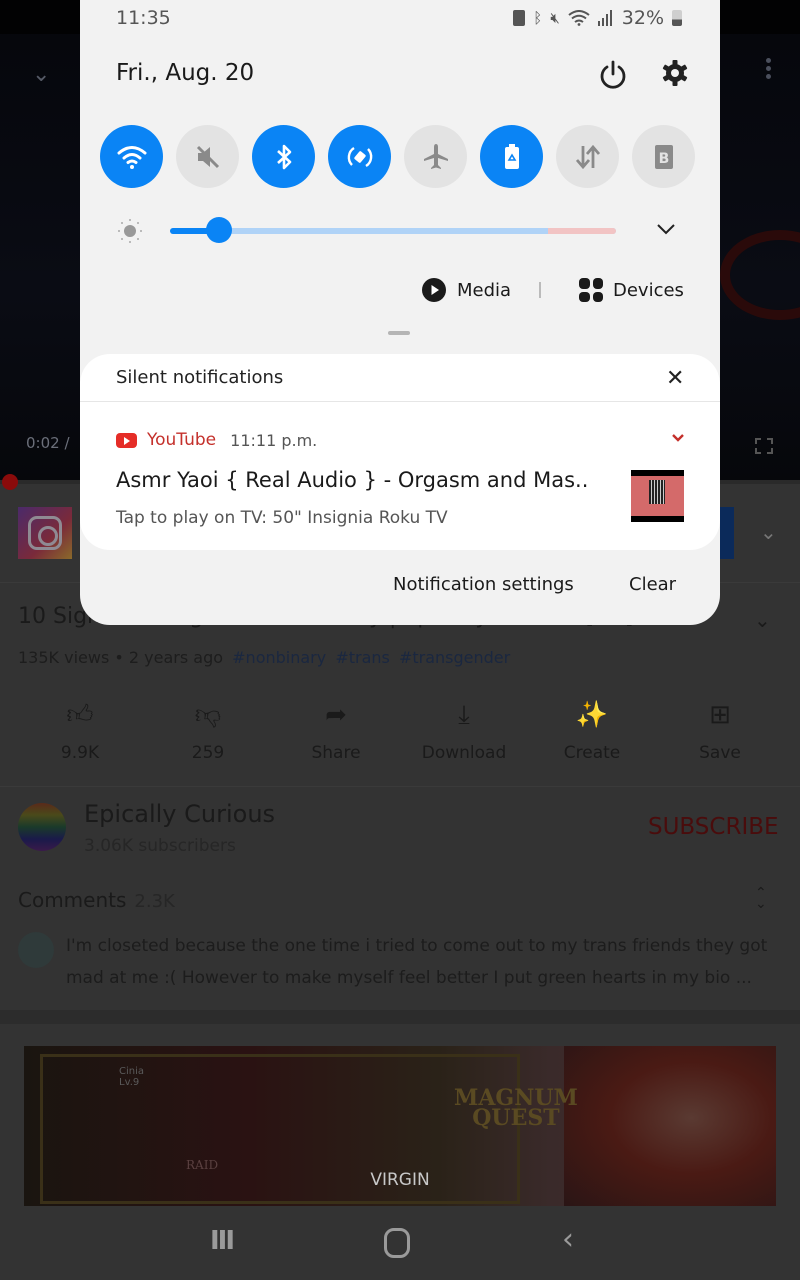  What do you see at coordinates (400, 293) in the screenshot?
I see `media-devices-row: Media Devices` at bounding box center [400, 293].